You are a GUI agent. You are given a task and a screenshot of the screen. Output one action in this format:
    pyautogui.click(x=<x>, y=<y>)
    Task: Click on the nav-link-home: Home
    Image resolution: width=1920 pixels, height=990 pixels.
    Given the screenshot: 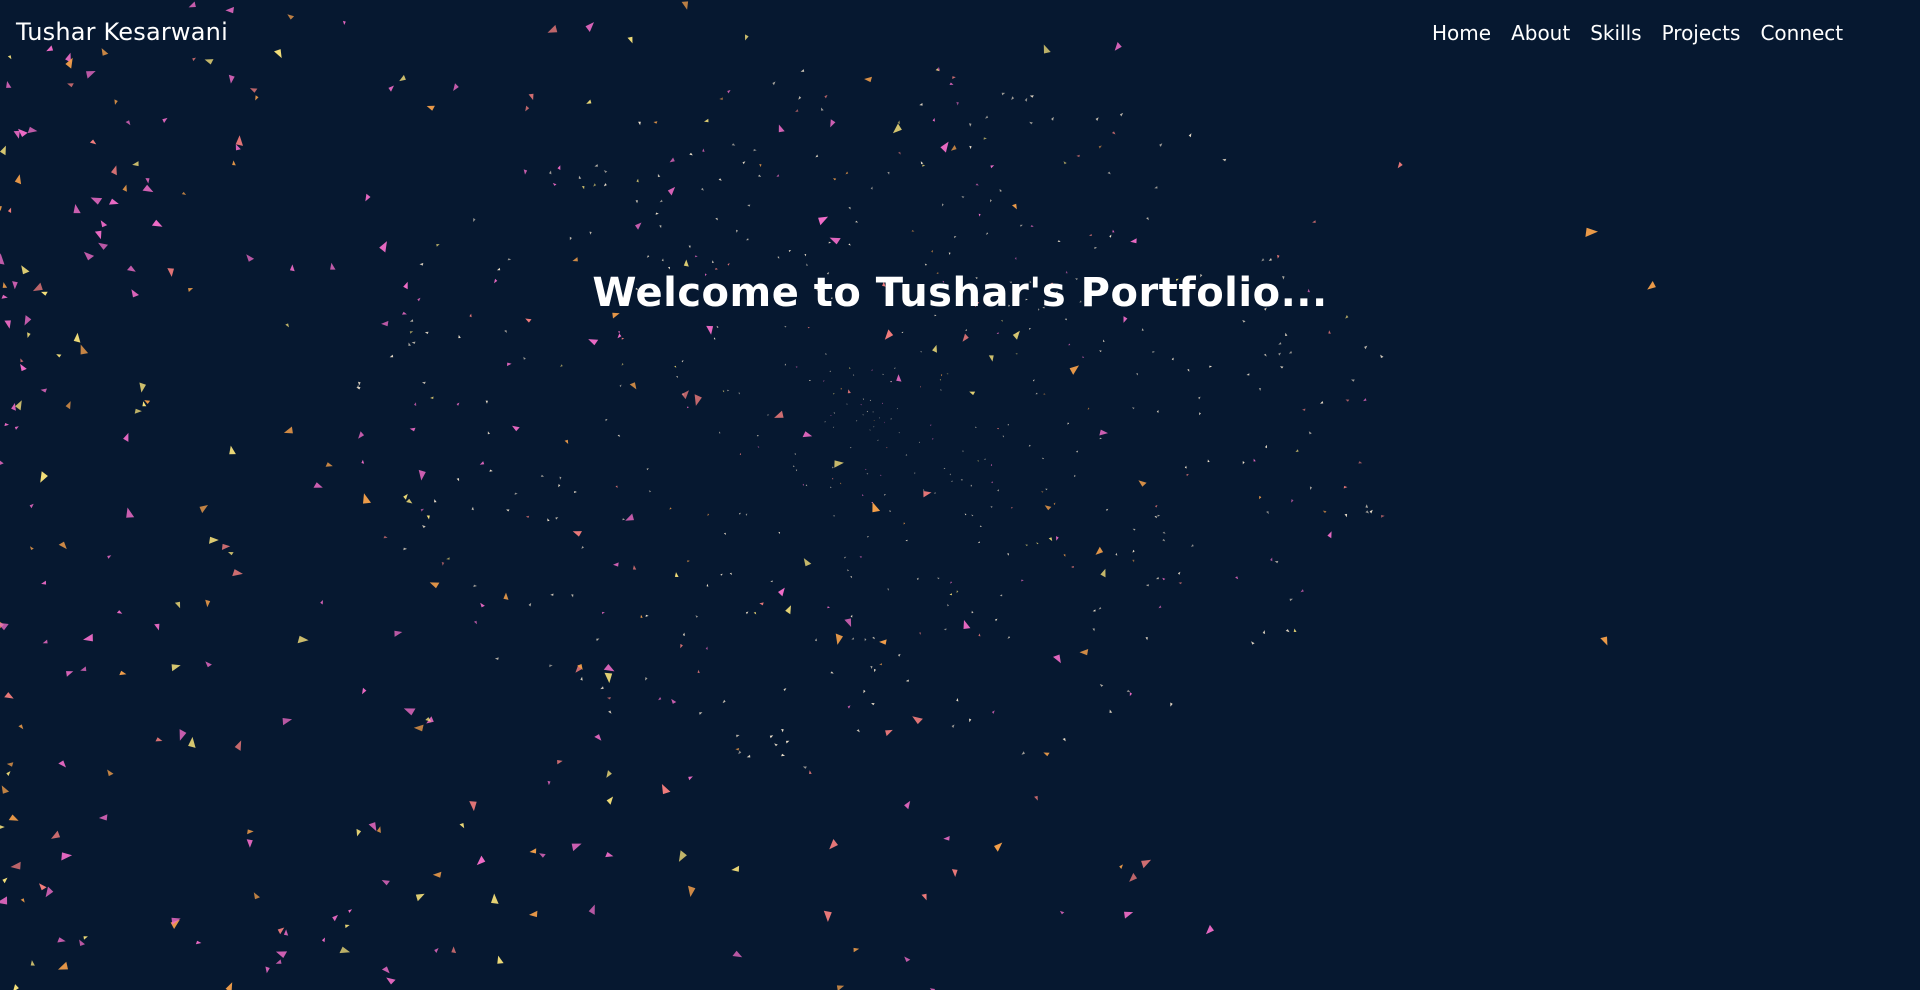 What is the action you would take?
    pyautogui.click(x=1461, y=33)
    